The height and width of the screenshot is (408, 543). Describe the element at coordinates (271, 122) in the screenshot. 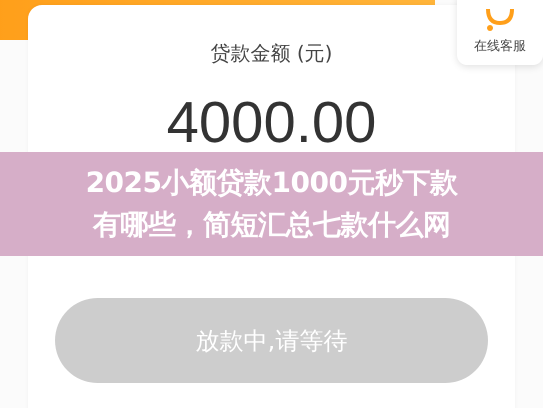

I see `loan-amount: 4000.00` at that location.